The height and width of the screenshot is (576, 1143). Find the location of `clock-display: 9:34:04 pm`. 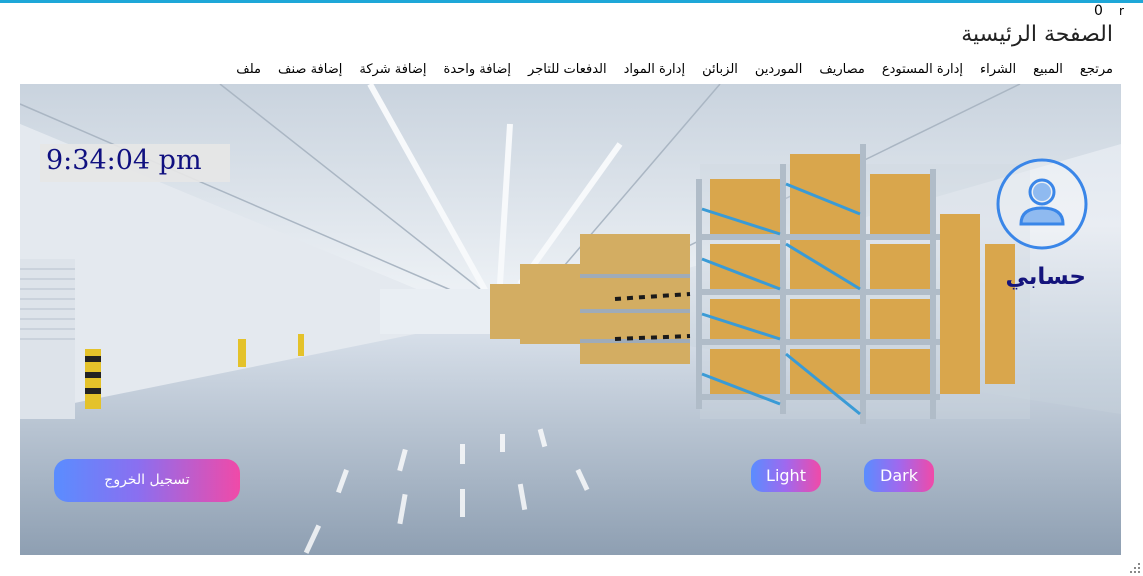

clock-display: 9:34:04 pm is located at coordinates (135, 163).